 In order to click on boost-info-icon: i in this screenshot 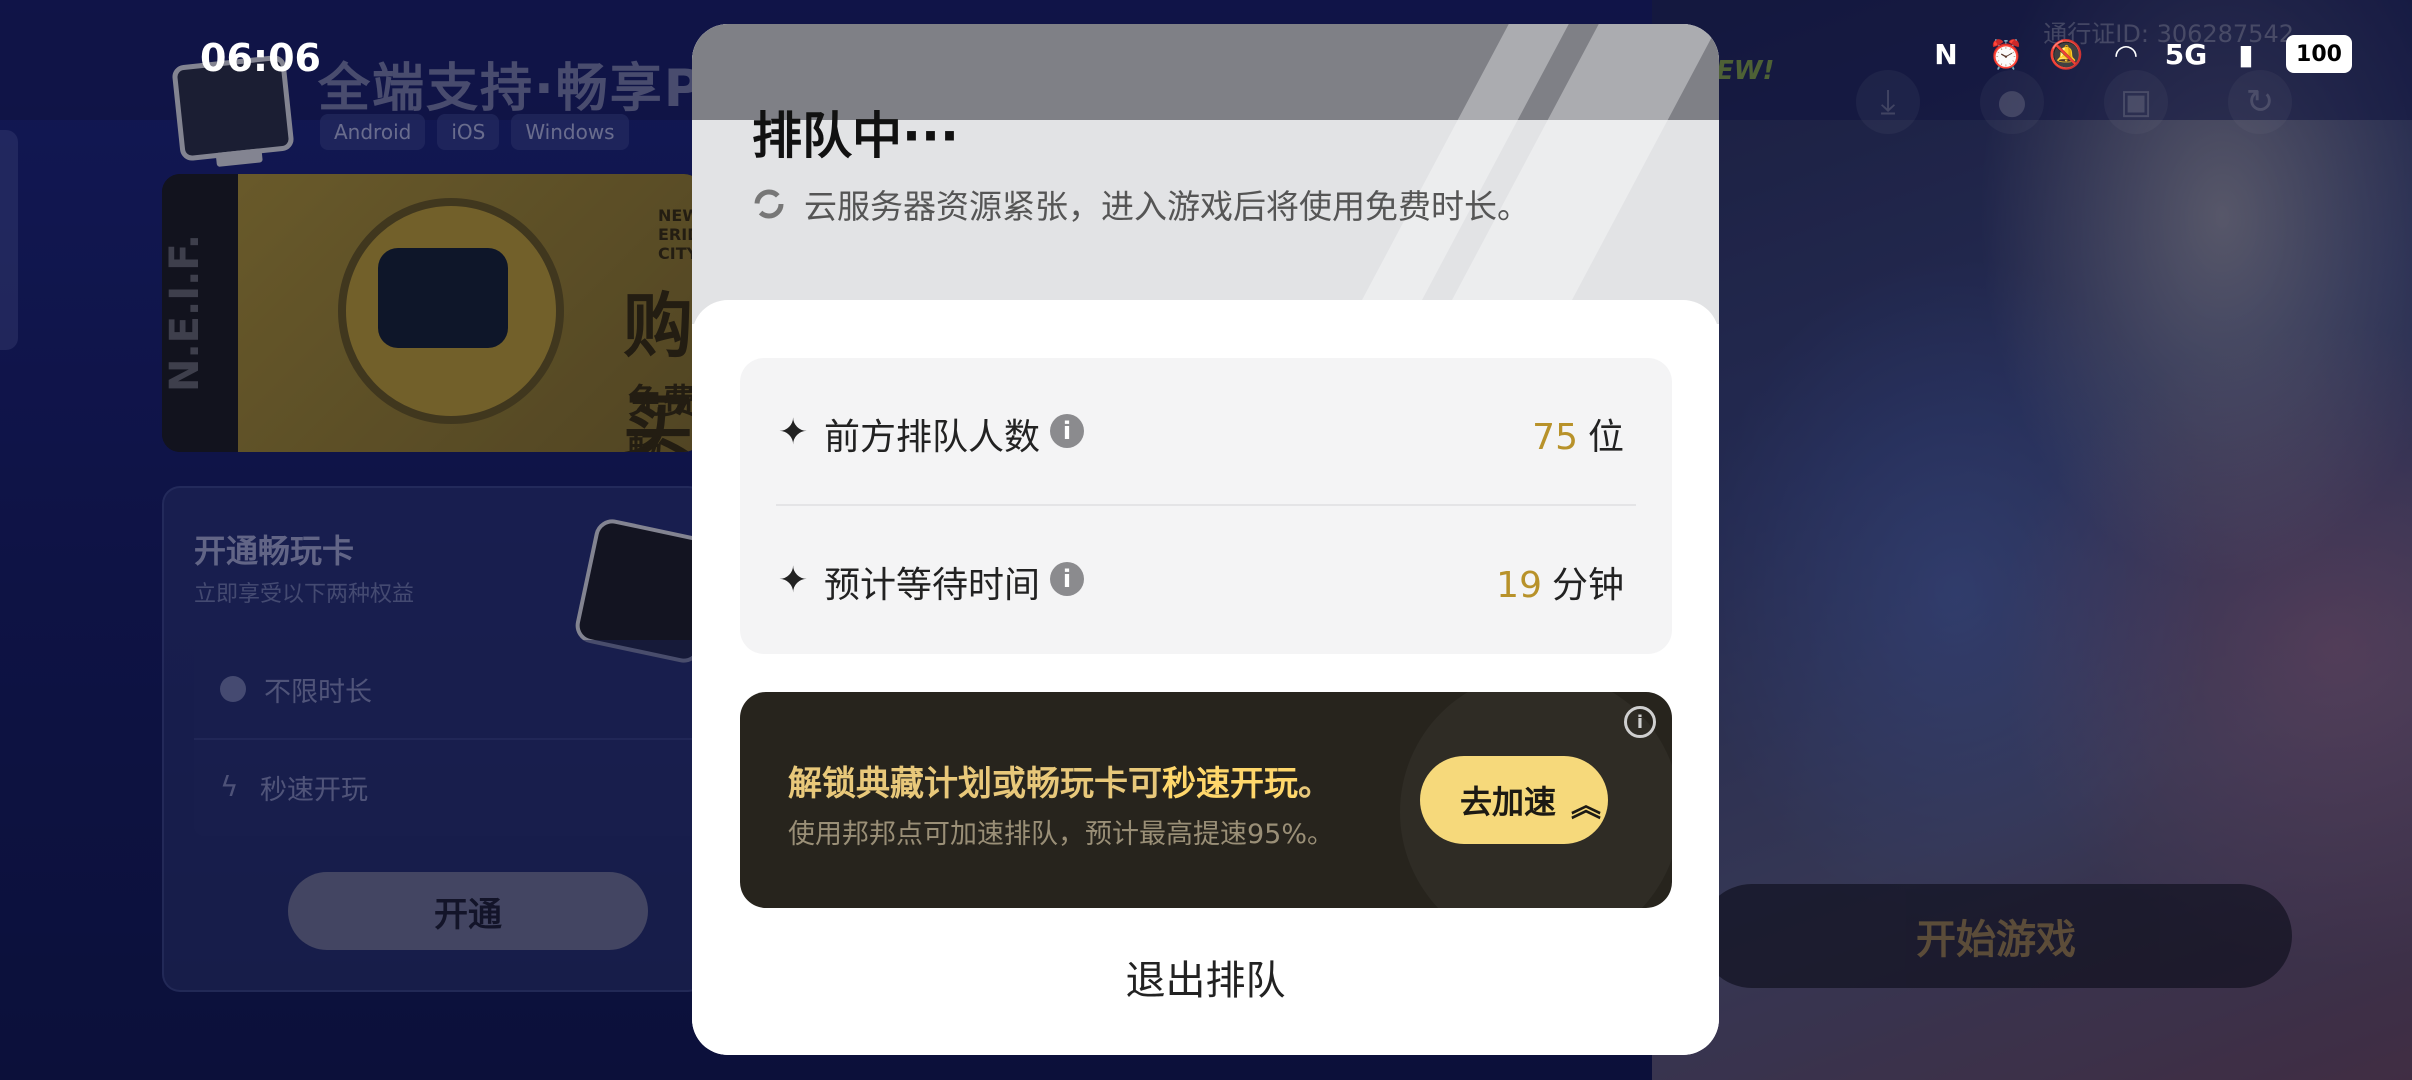, I will do `click(1640, 722)`.